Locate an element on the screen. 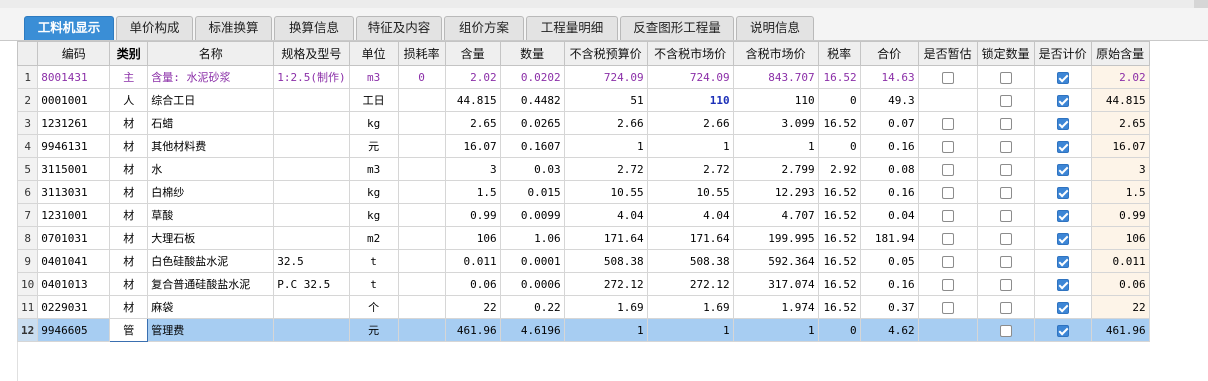  cell-amount: 0.03 is located at coordinates (532, 169).